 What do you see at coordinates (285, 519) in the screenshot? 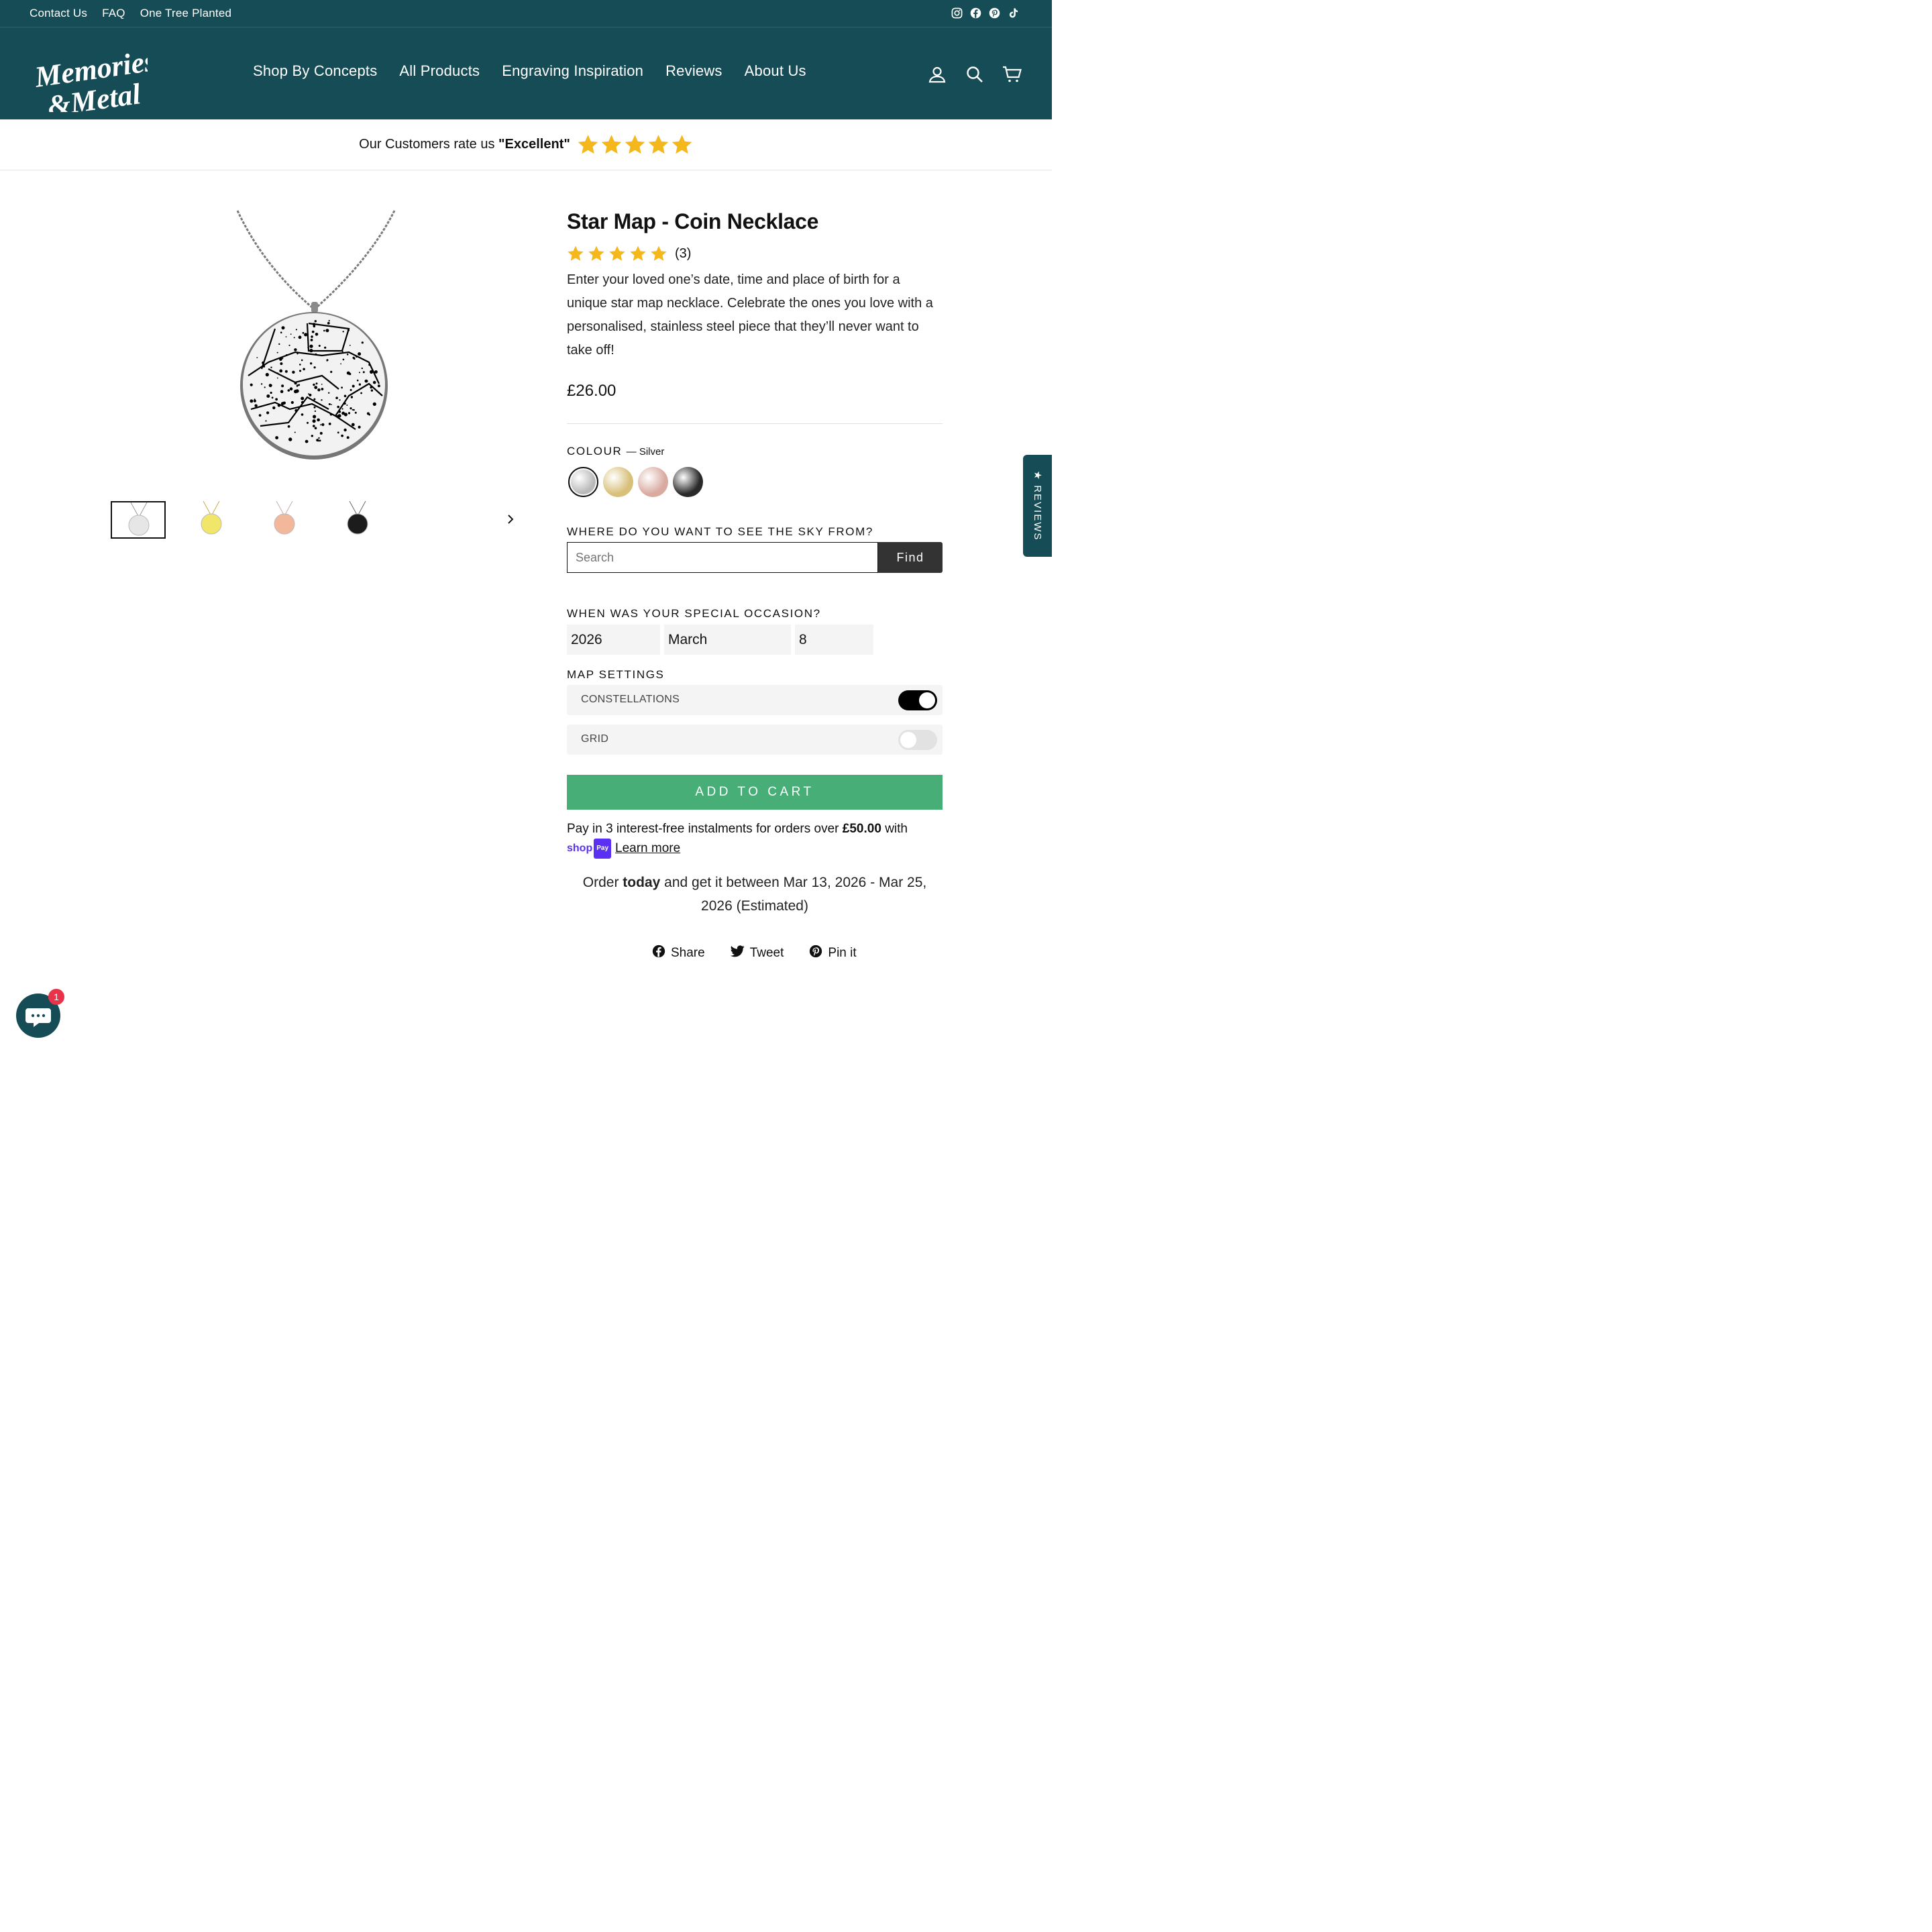
I see `thumbnail-rose-gold` at bounding box center [285, 519].